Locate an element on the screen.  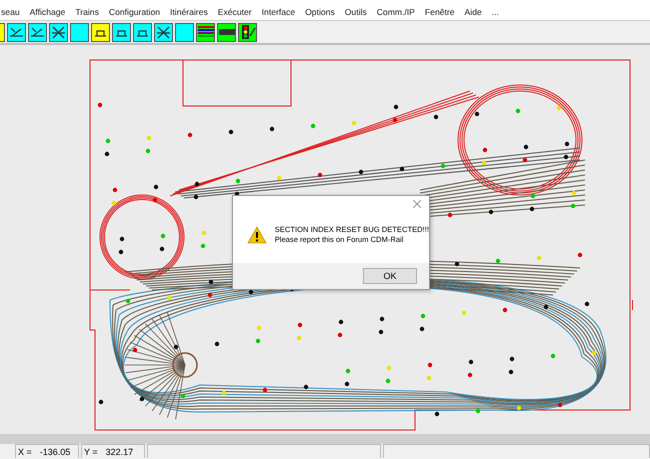
ruler-icon is located at coordinates (226, 32).